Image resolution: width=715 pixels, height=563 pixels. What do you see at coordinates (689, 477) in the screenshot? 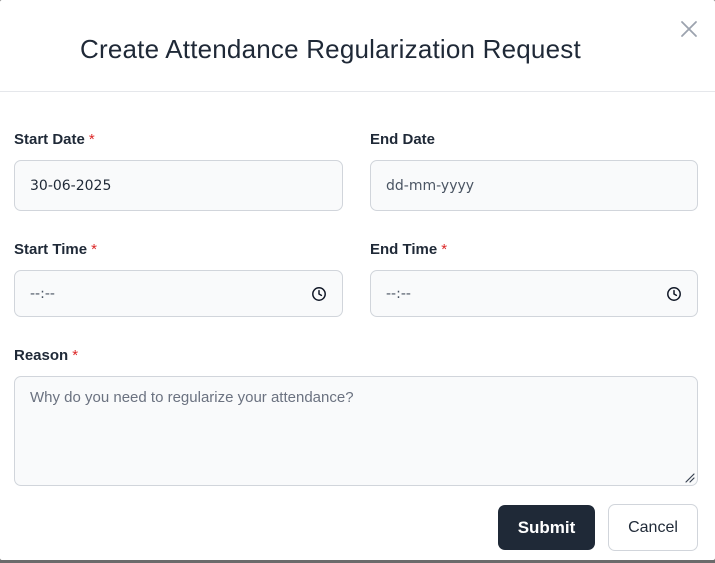
I see `resize-handle-icon` at bounding box center [689, 477].